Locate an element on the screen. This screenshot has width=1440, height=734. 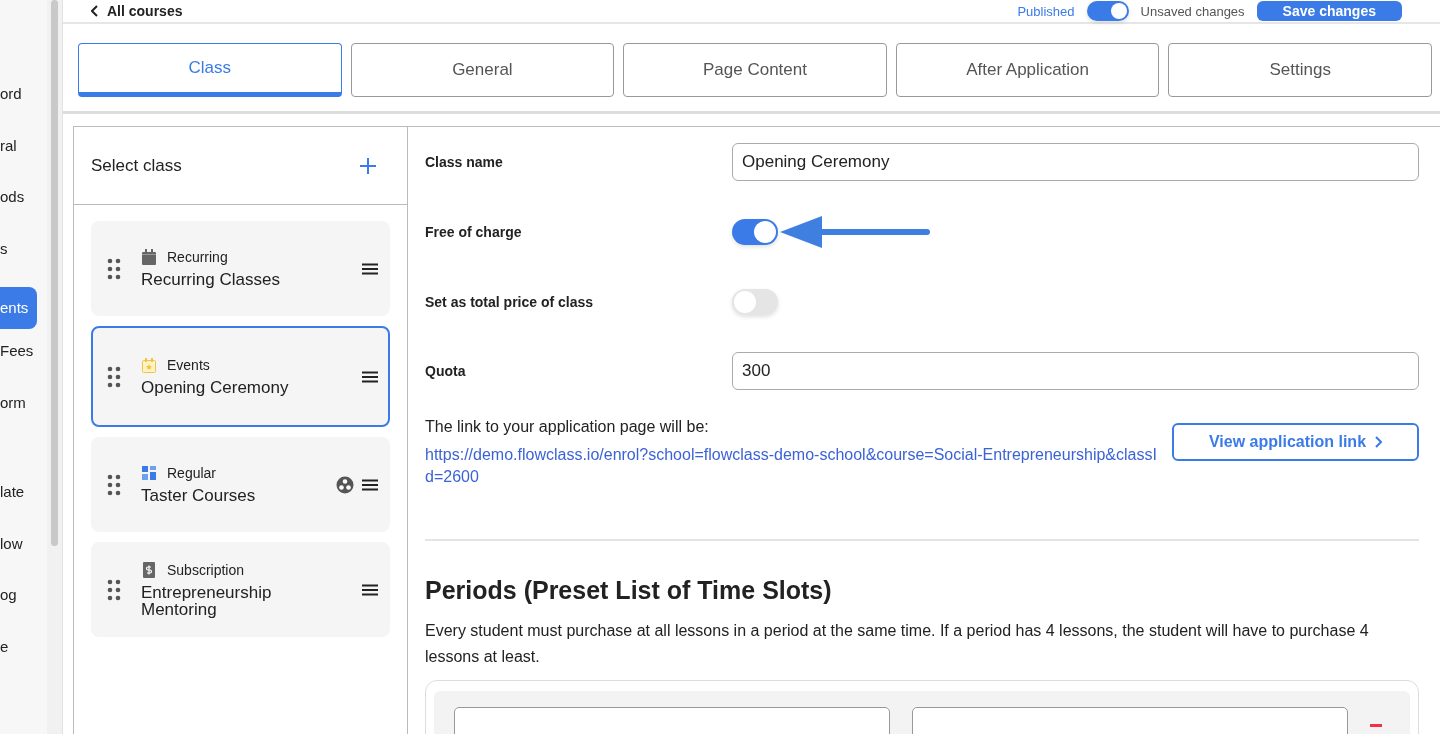
remove-icon is located at coordinates (1376, 725).